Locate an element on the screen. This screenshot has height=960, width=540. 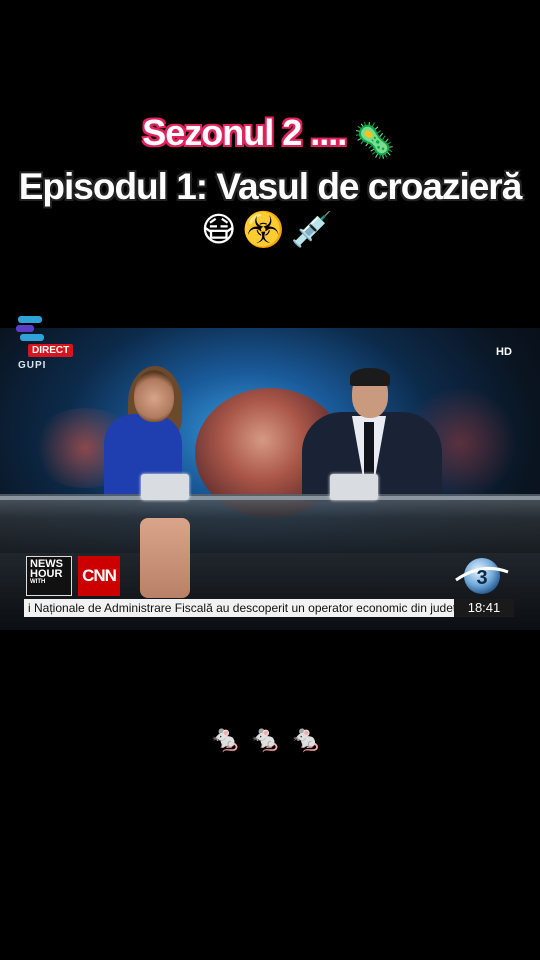
desk-edge is located at coordinates (270, 498).